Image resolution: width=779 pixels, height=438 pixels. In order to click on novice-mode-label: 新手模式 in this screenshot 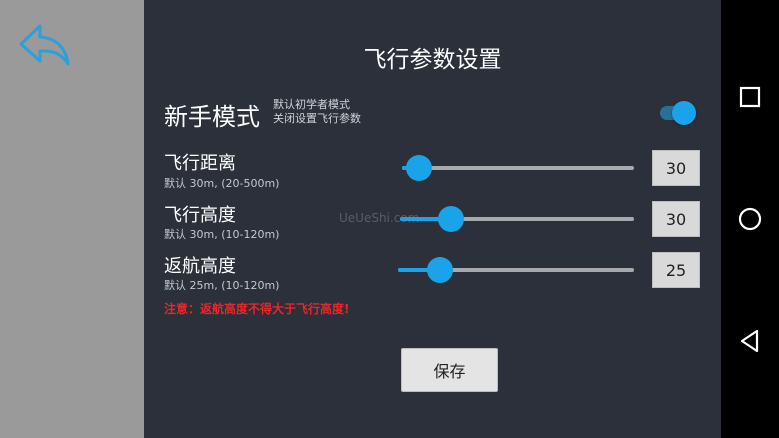, I will do `click(212, 117)`.